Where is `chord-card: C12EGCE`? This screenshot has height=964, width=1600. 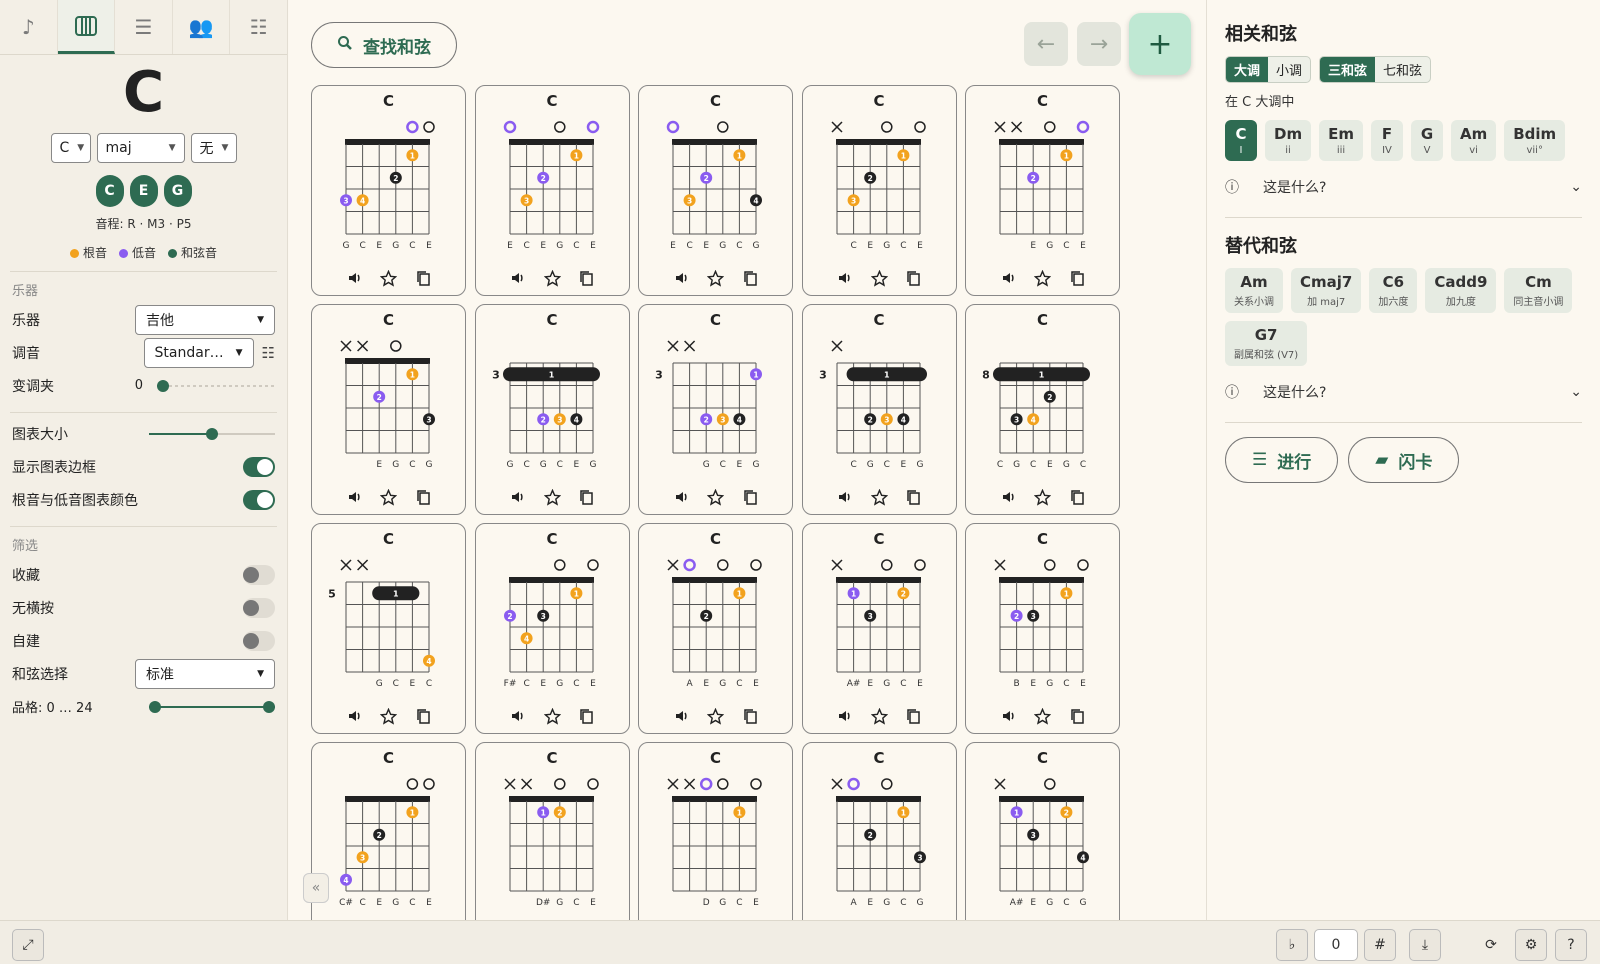 chord-card: C12EGCE is located at coordinates (1042, 190).